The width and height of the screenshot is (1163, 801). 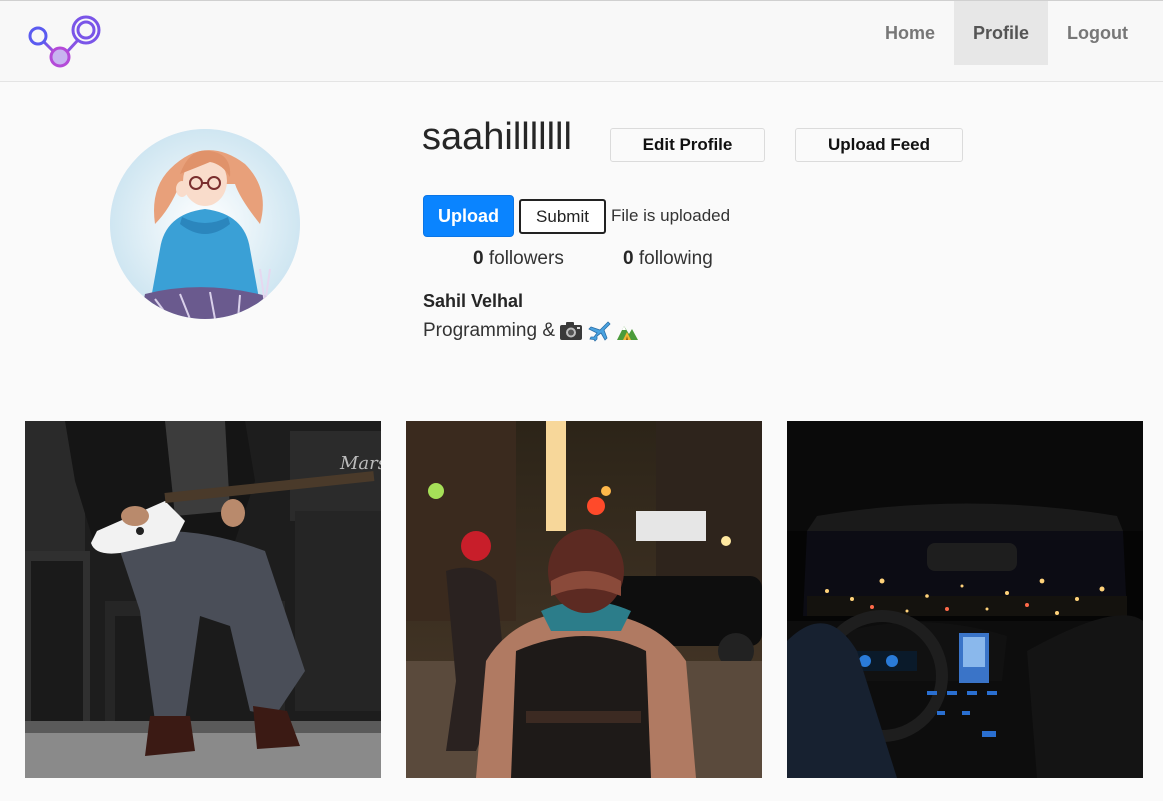 What do you see at coordinates (66, 42) in the screenshot?
I see `app-logo-icon` at bounding box center [66, 42].